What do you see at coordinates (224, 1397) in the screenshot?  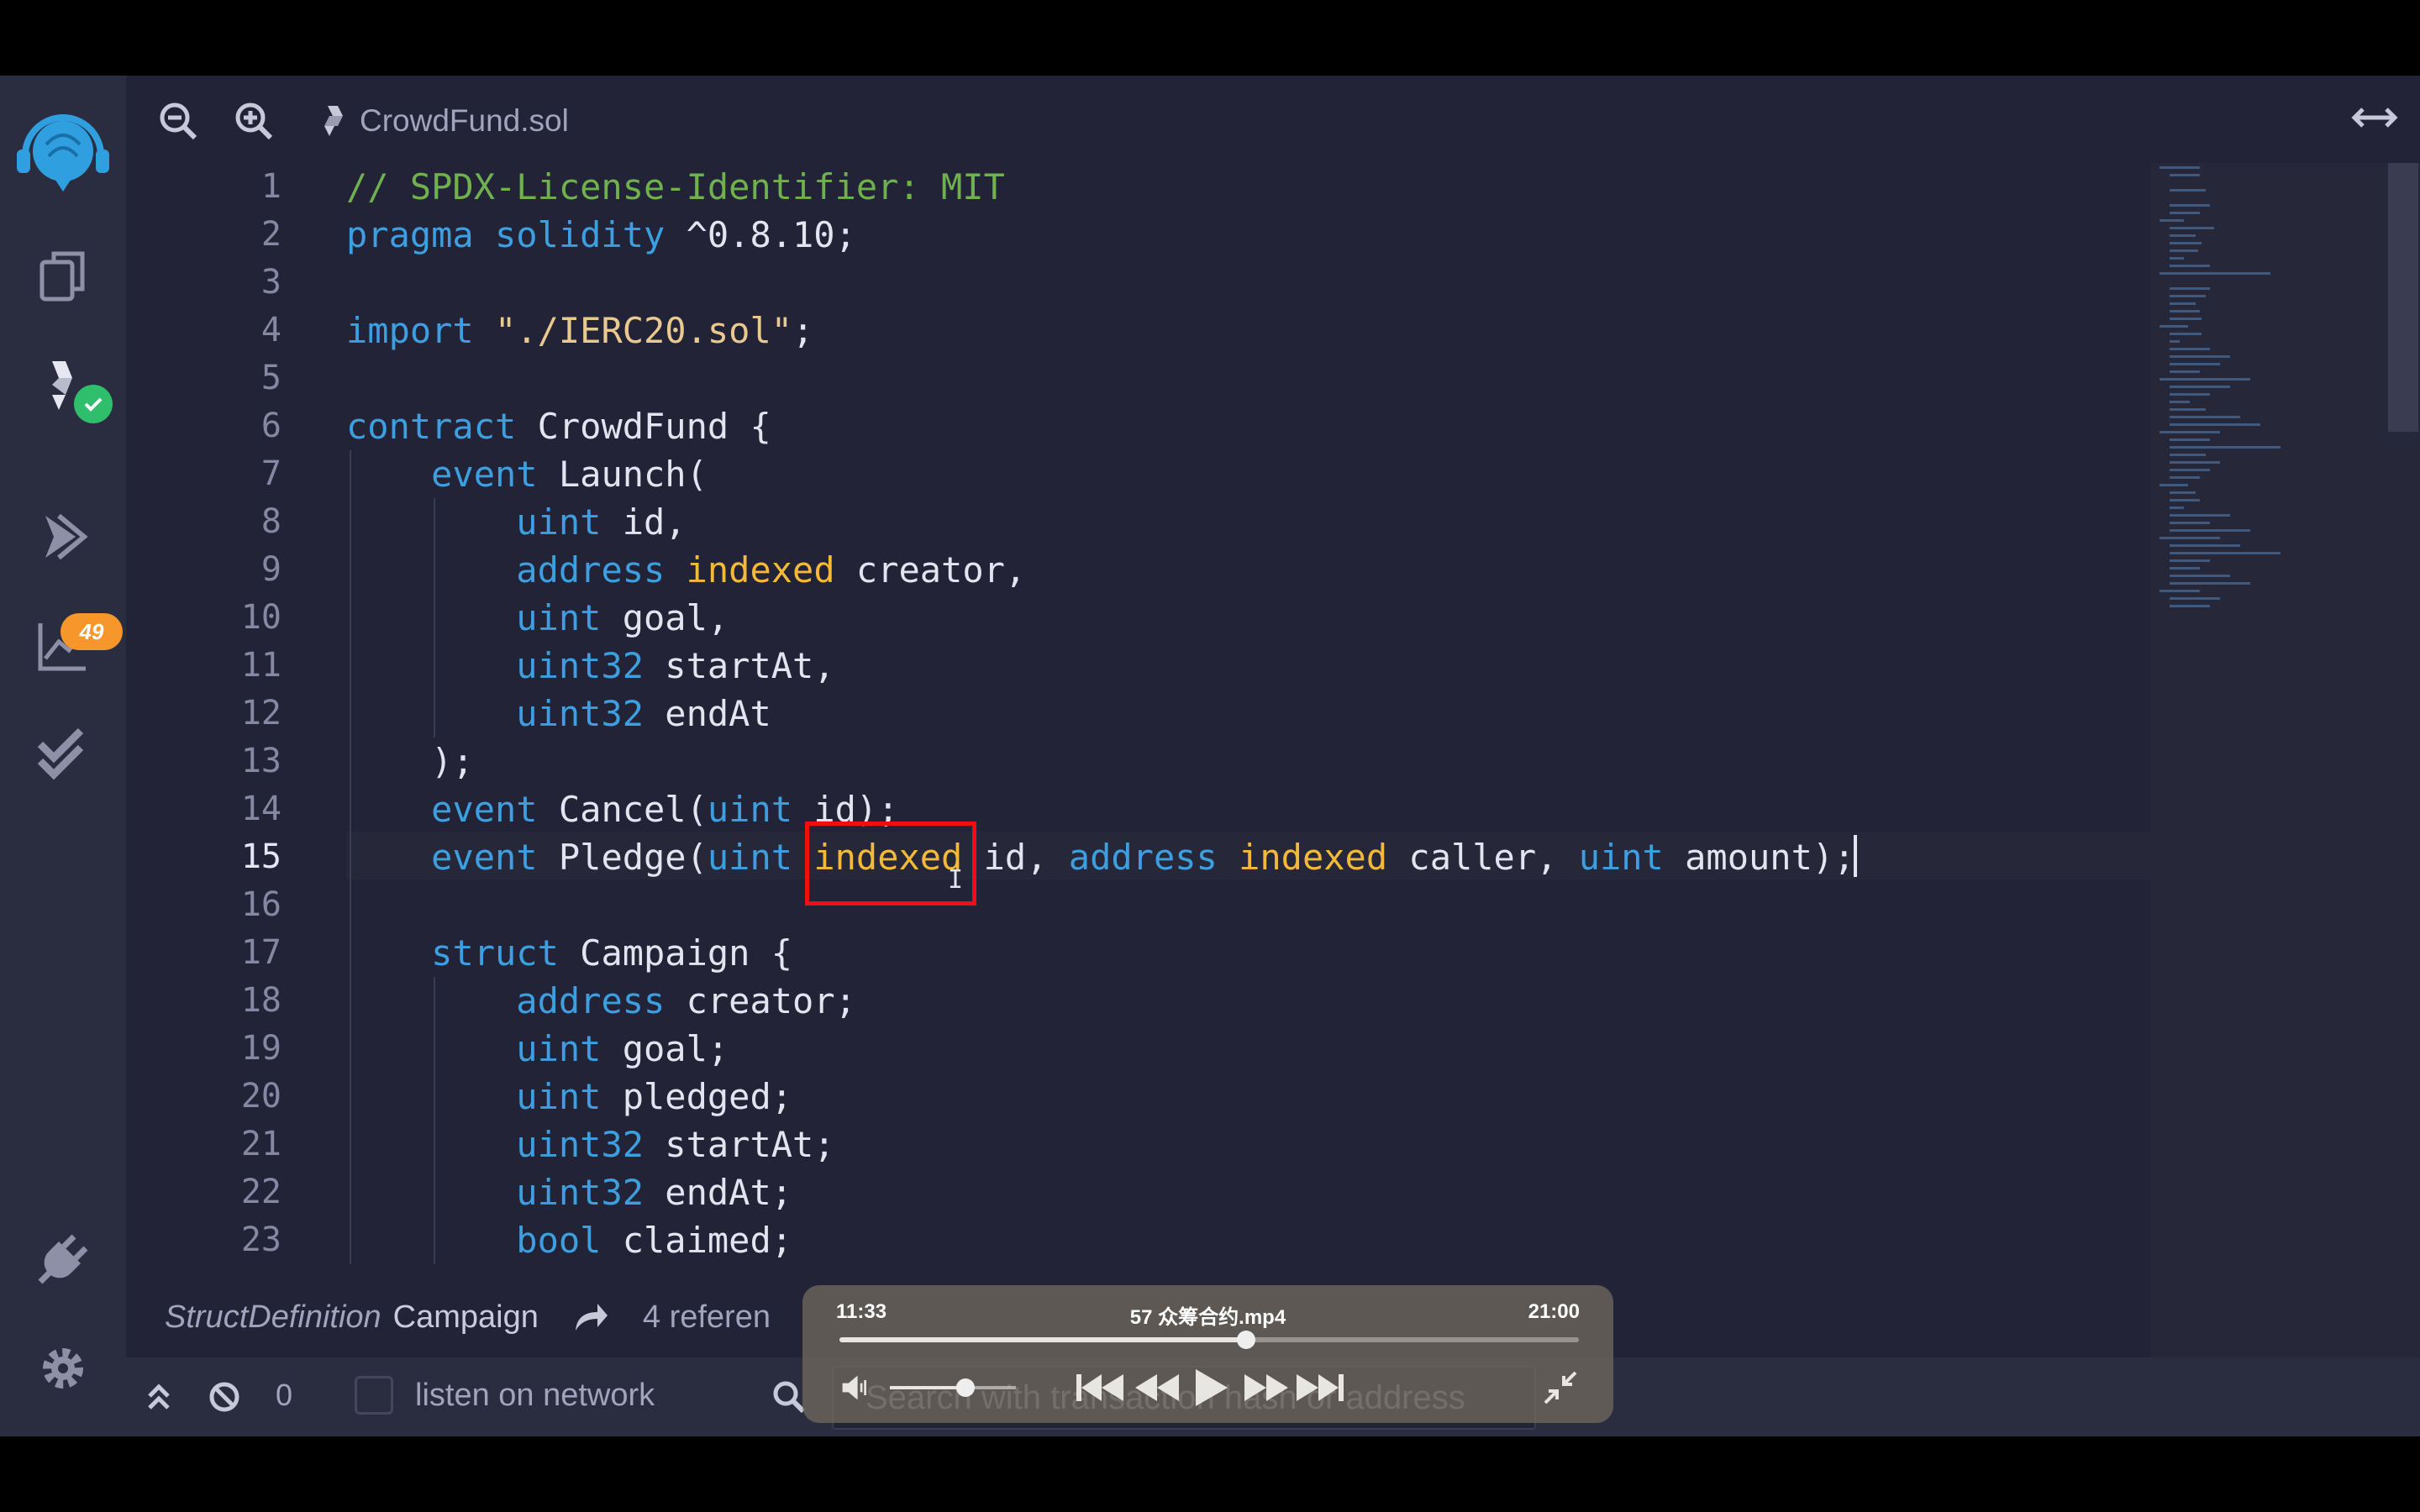 I see `clear-console-icon` at bounding box center [224, 1397].